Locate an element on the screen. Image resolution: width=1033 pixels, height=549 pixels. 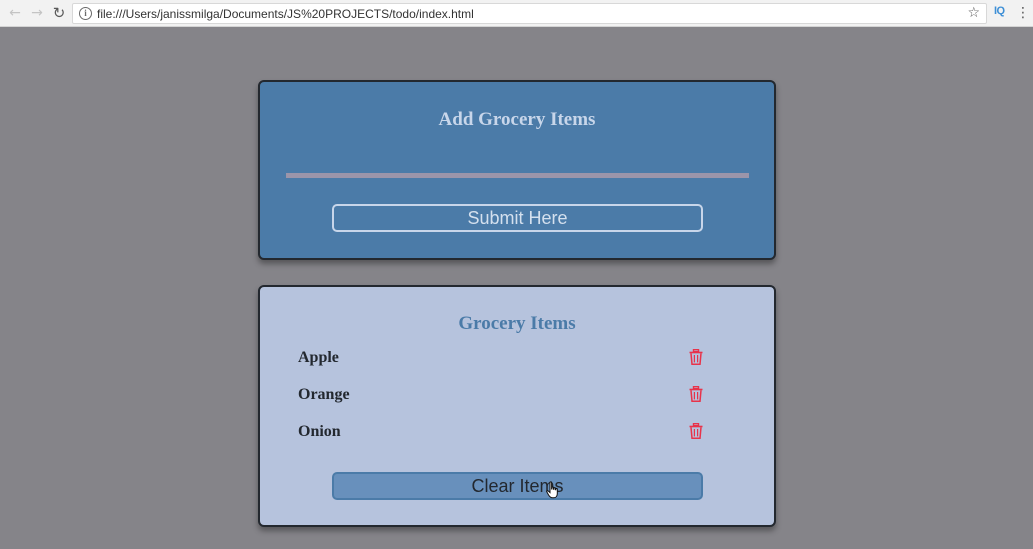
grocery-item-input is located at coordinates (517, 175).